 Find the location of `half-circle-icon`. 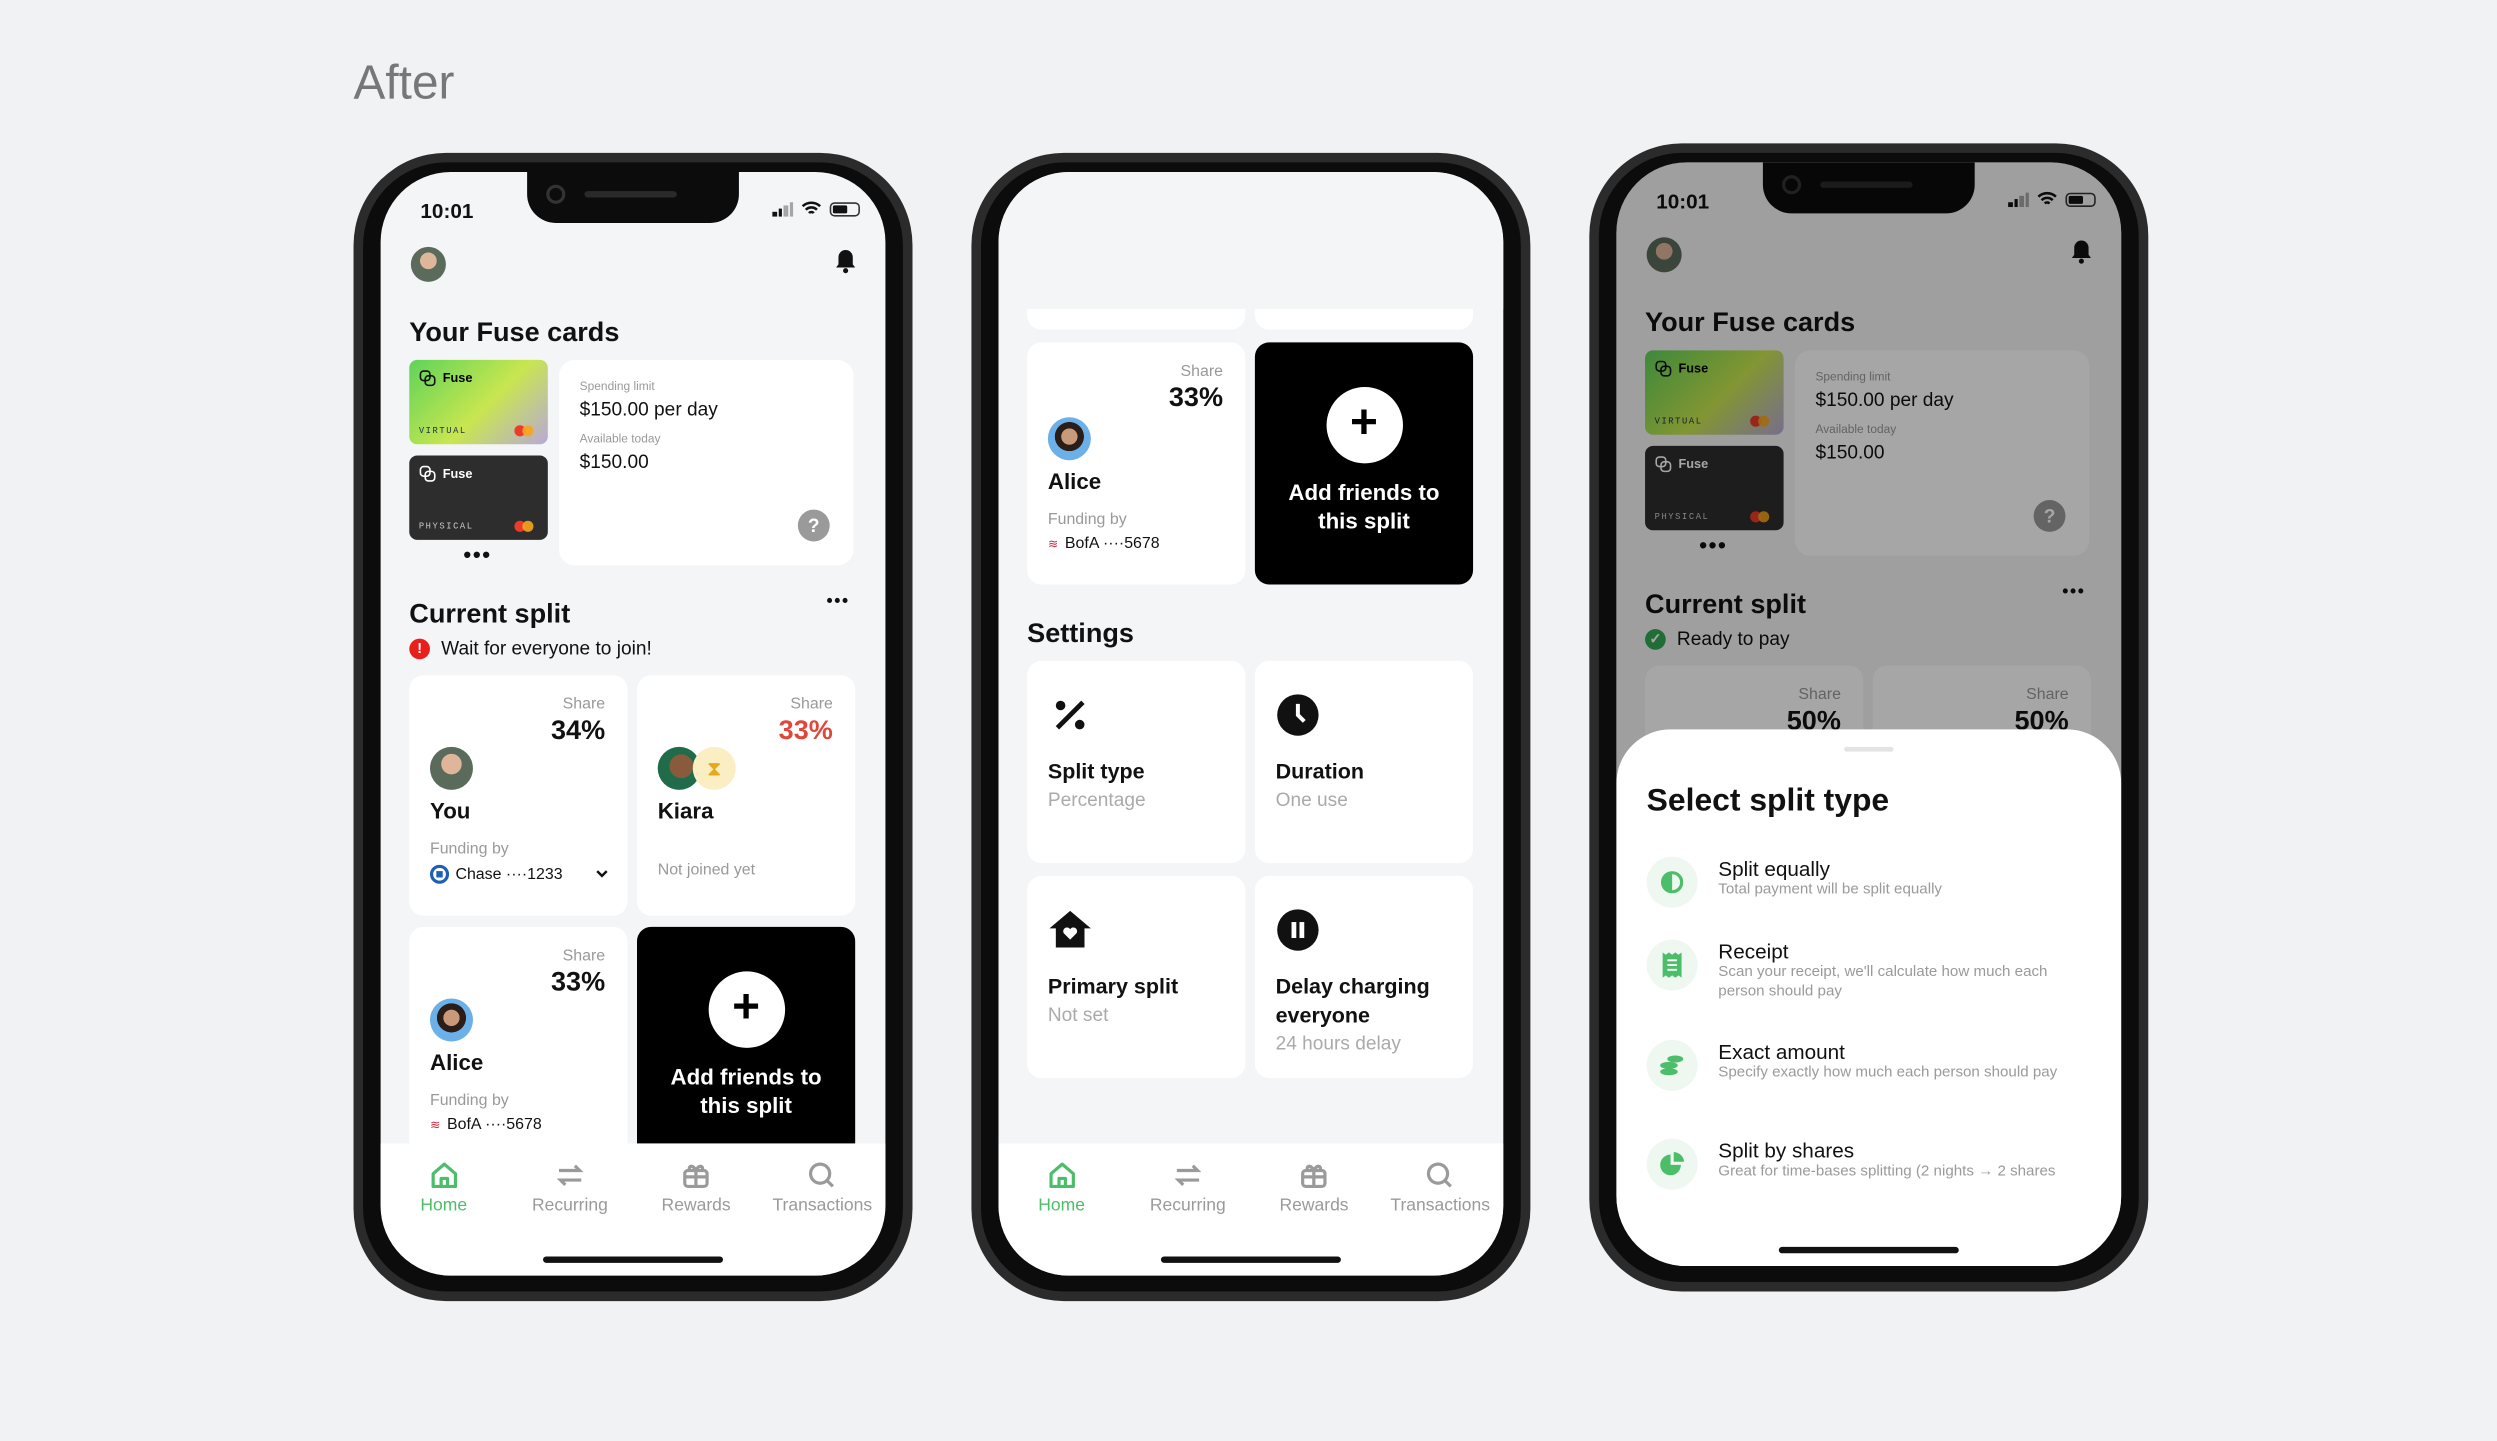

half-circle-icon is located at coordinates (1672, 882).